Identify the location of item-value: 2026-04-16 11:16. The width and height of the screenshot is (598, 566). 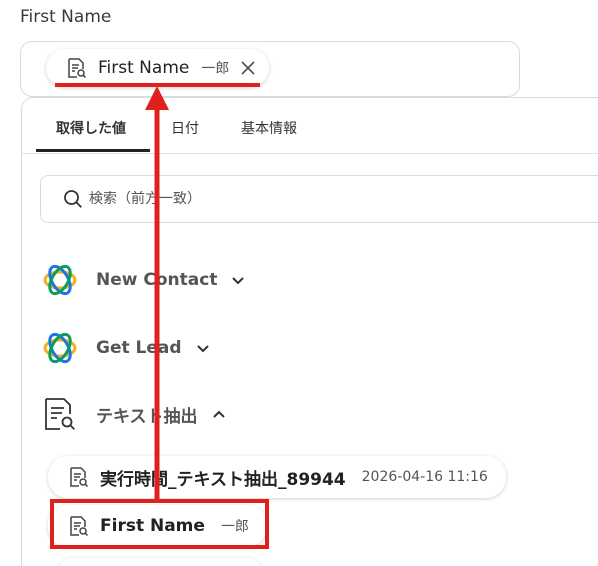
(424, 477).